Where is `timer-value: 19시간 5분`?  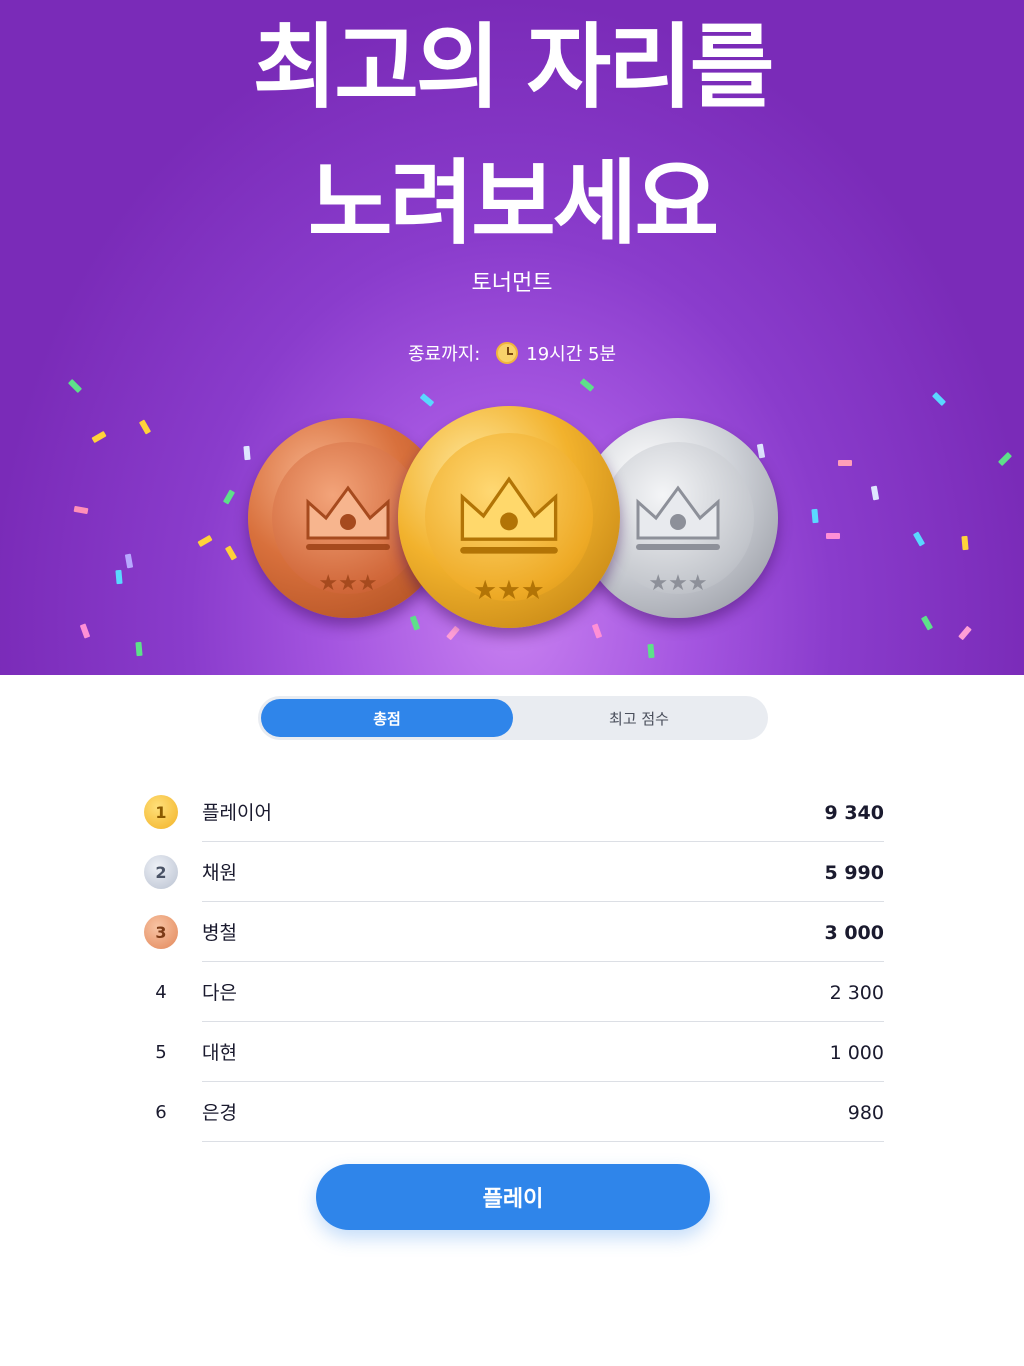
timer-value: 19시간 5분 is located at coordinates (571, 354).